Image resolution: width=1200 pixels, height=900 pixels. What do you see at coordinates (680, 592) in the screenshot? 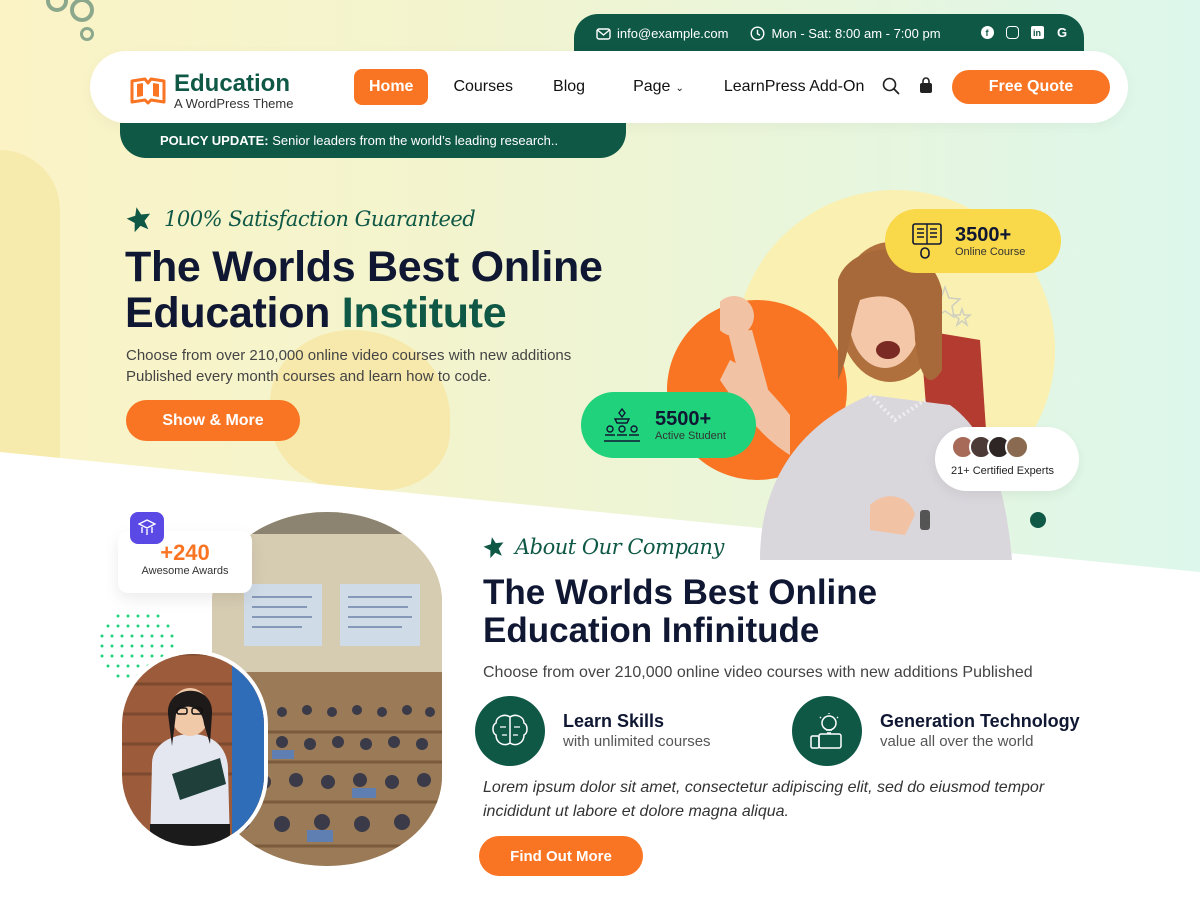
I see `about-title-line1: The Worlds Best Online` at bounding box center [680, 592].